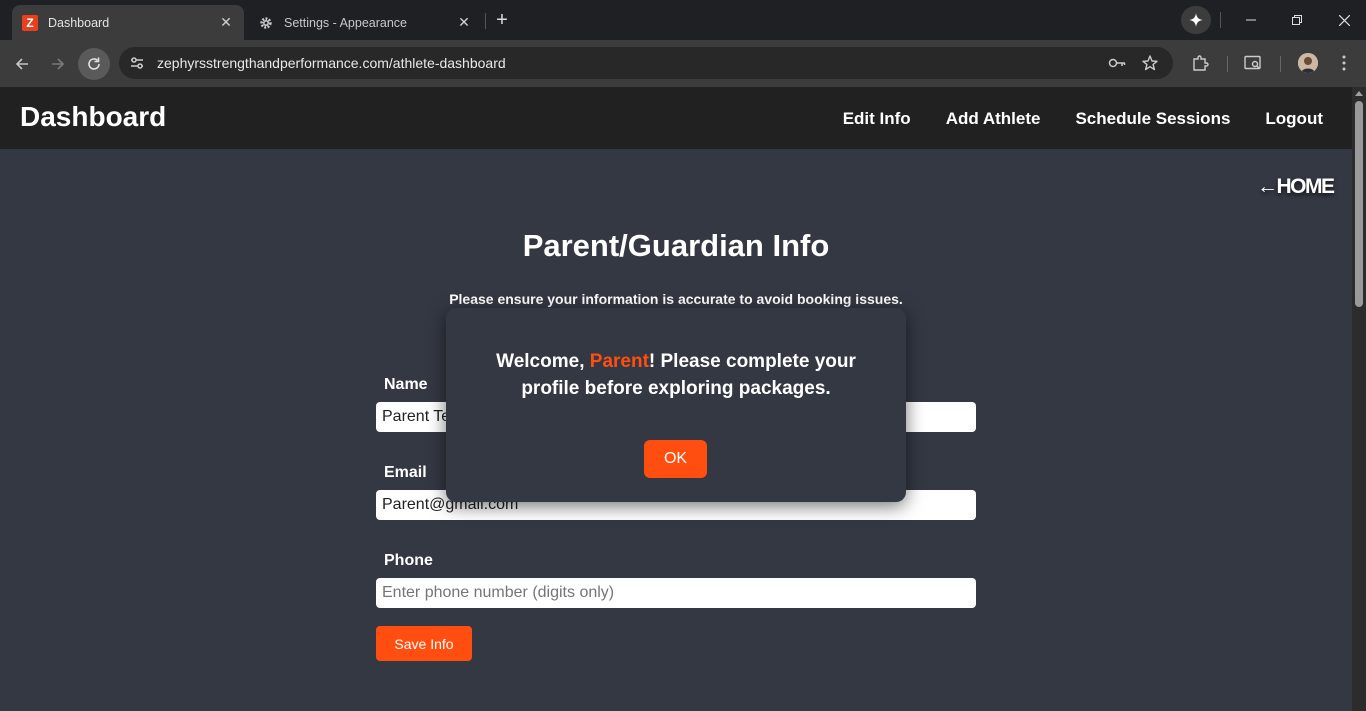 The image size is (1366, 711). I want to click on gemini-sparkle-button, so click(1196, 20).